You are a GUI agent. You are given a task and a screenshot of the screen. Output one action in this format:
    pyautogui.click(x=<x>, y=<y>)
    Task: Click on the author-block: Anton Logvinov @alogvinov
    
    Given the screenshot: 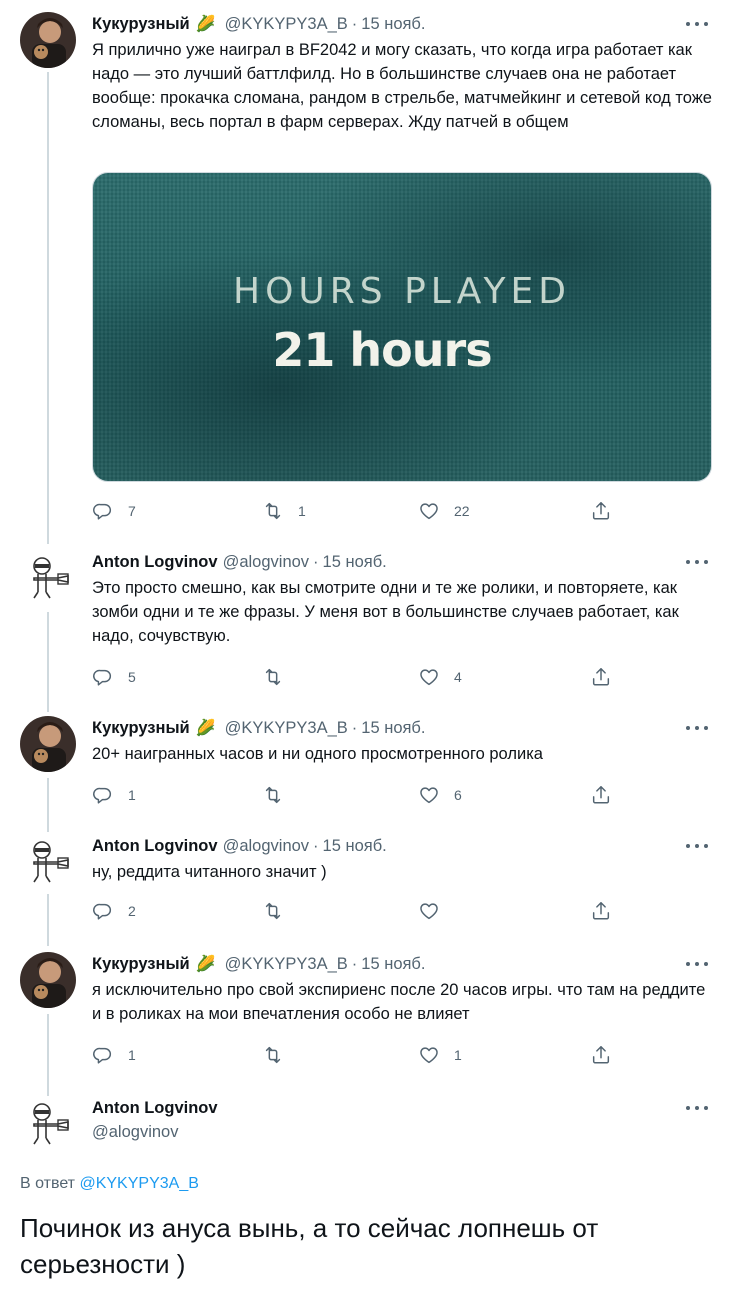 What is the action you would take?
    pyautogui.click(x=155, y=1120)
    